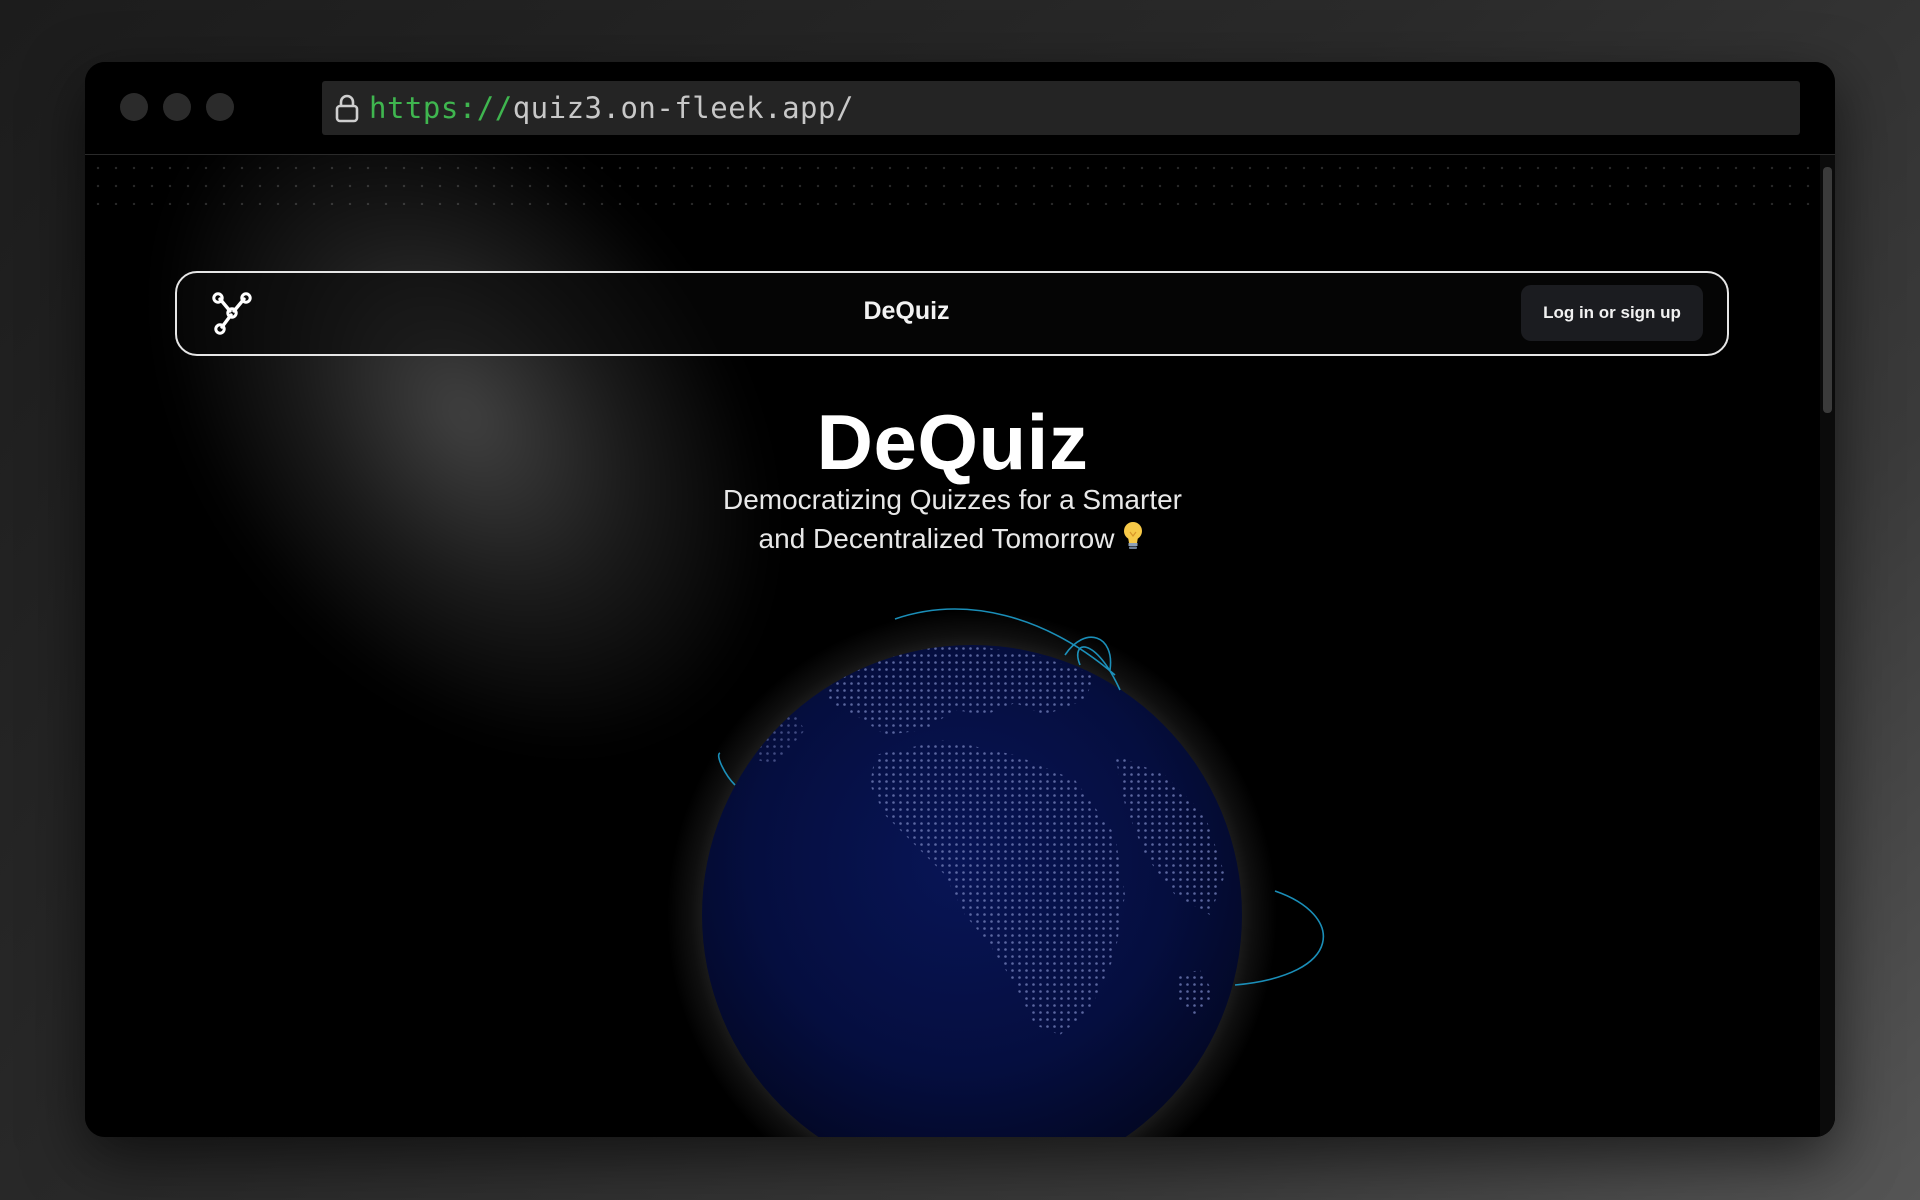  I want to click on hero-subtitle-line1: Democratizing Quizzes for a Smarter, so click(952, 499).